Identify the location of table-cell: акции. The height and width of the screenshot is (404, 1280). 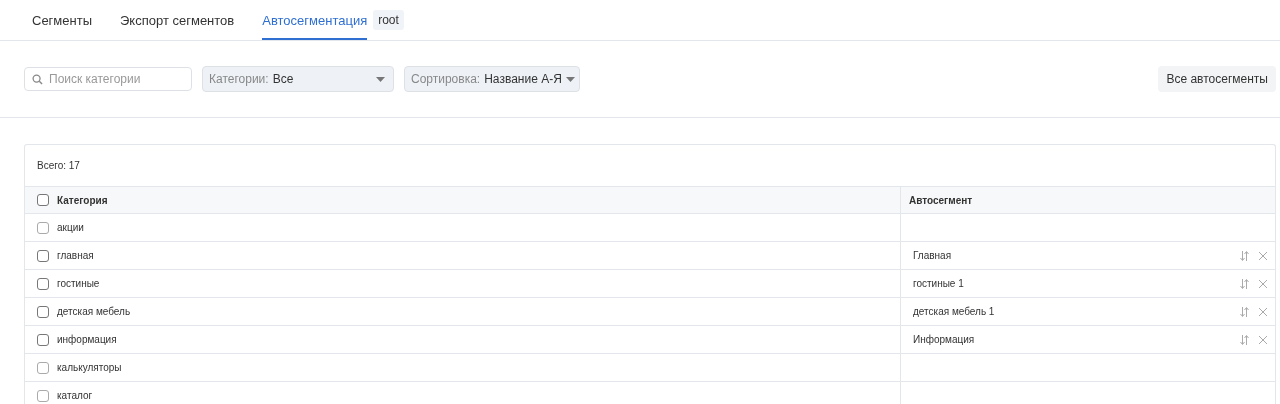
(70, 227).